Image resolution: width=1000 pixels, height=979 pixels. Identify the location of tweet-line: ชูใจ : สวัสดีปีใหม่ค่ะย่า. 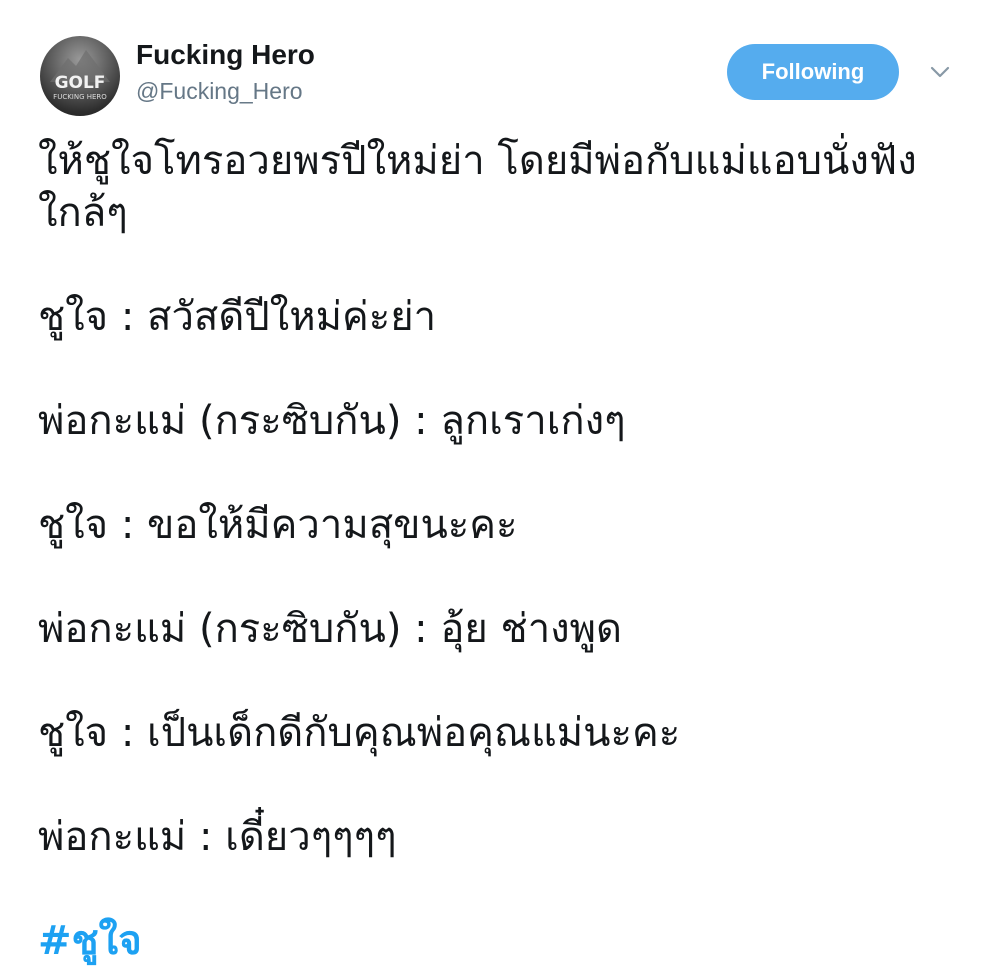
(237, 317).